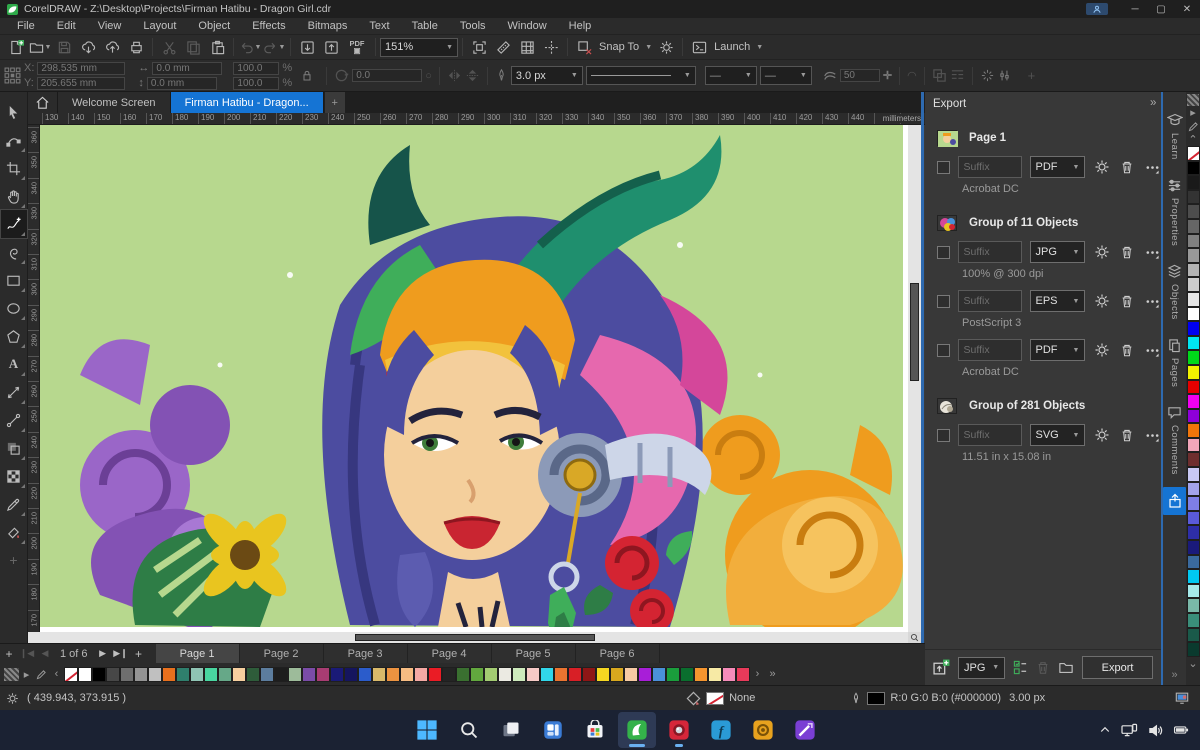  Describe the element at coordinates (14, 140) in the screenshot. I see `shape-tool` at that location.